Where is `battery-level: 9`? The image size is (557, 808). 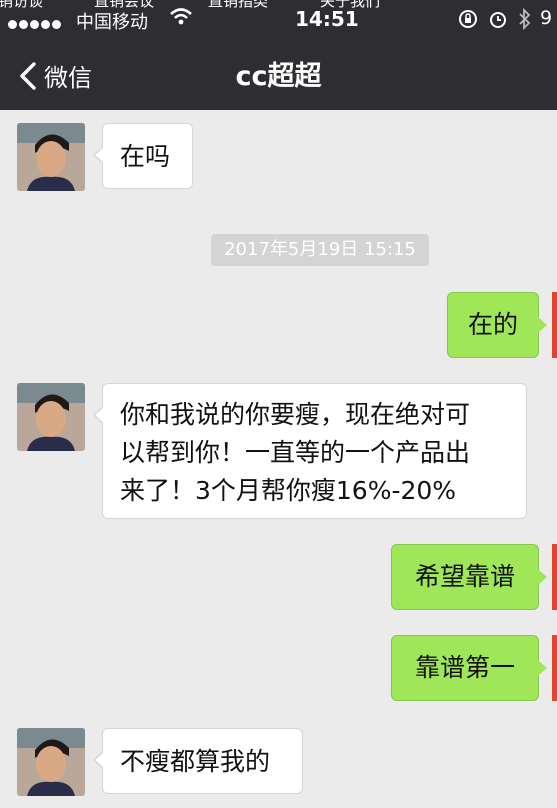
battery-level: 9 is located at coordinates (546, 18).